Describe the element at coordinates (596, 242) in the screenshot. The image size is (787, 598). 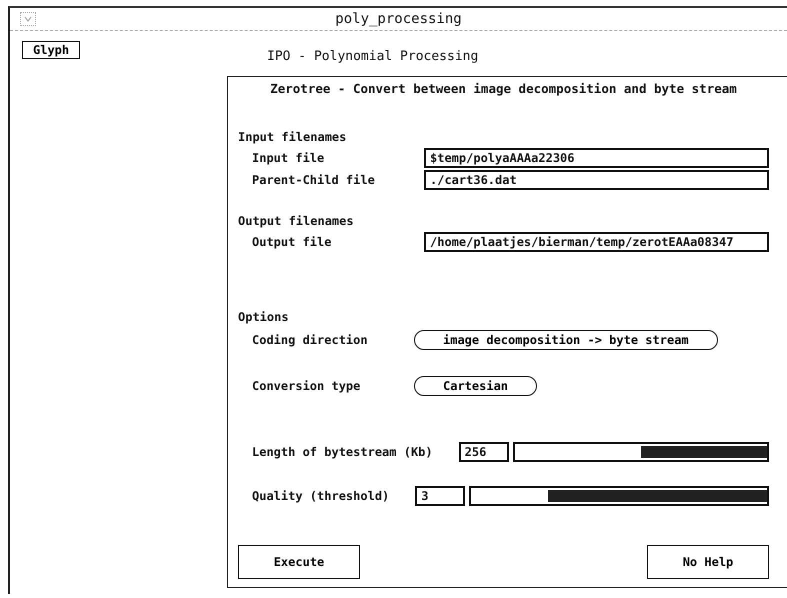
I see `input-field: /home/plaatjes/bierman/temp/zerotEAAa08347` at that location.